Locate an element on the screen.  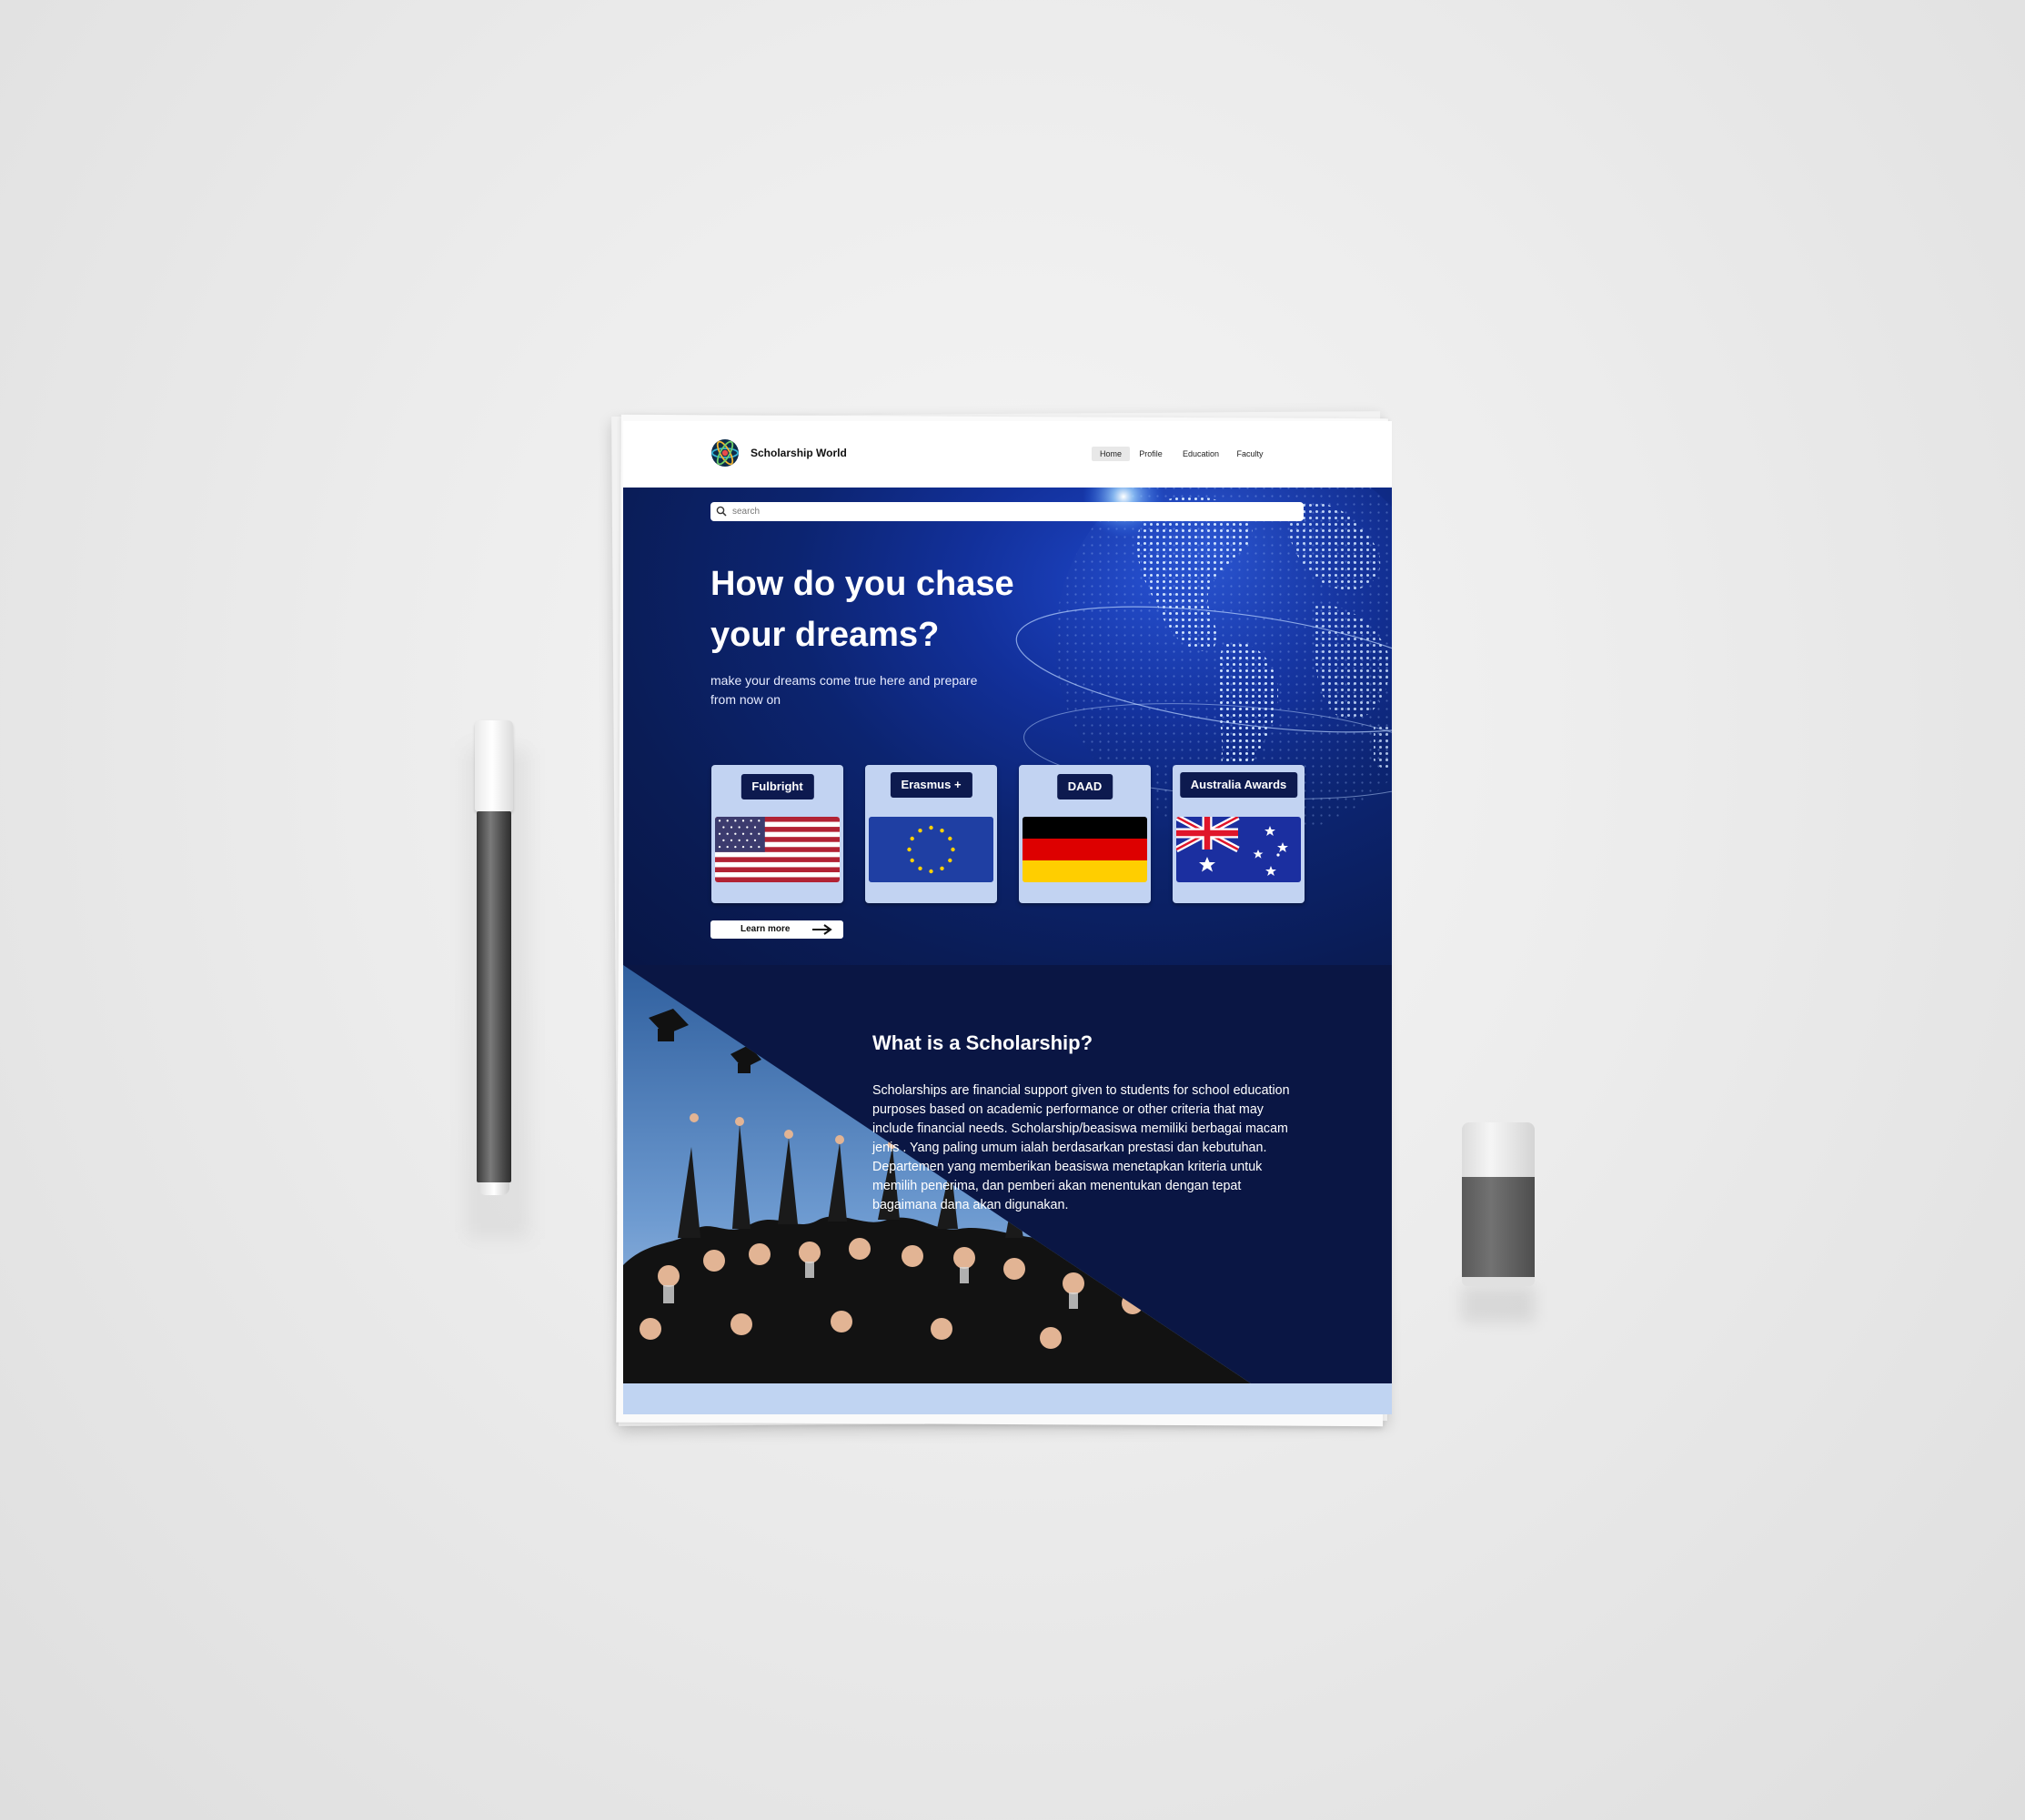
arrow-right-icon is located at coordinates (822, 930).